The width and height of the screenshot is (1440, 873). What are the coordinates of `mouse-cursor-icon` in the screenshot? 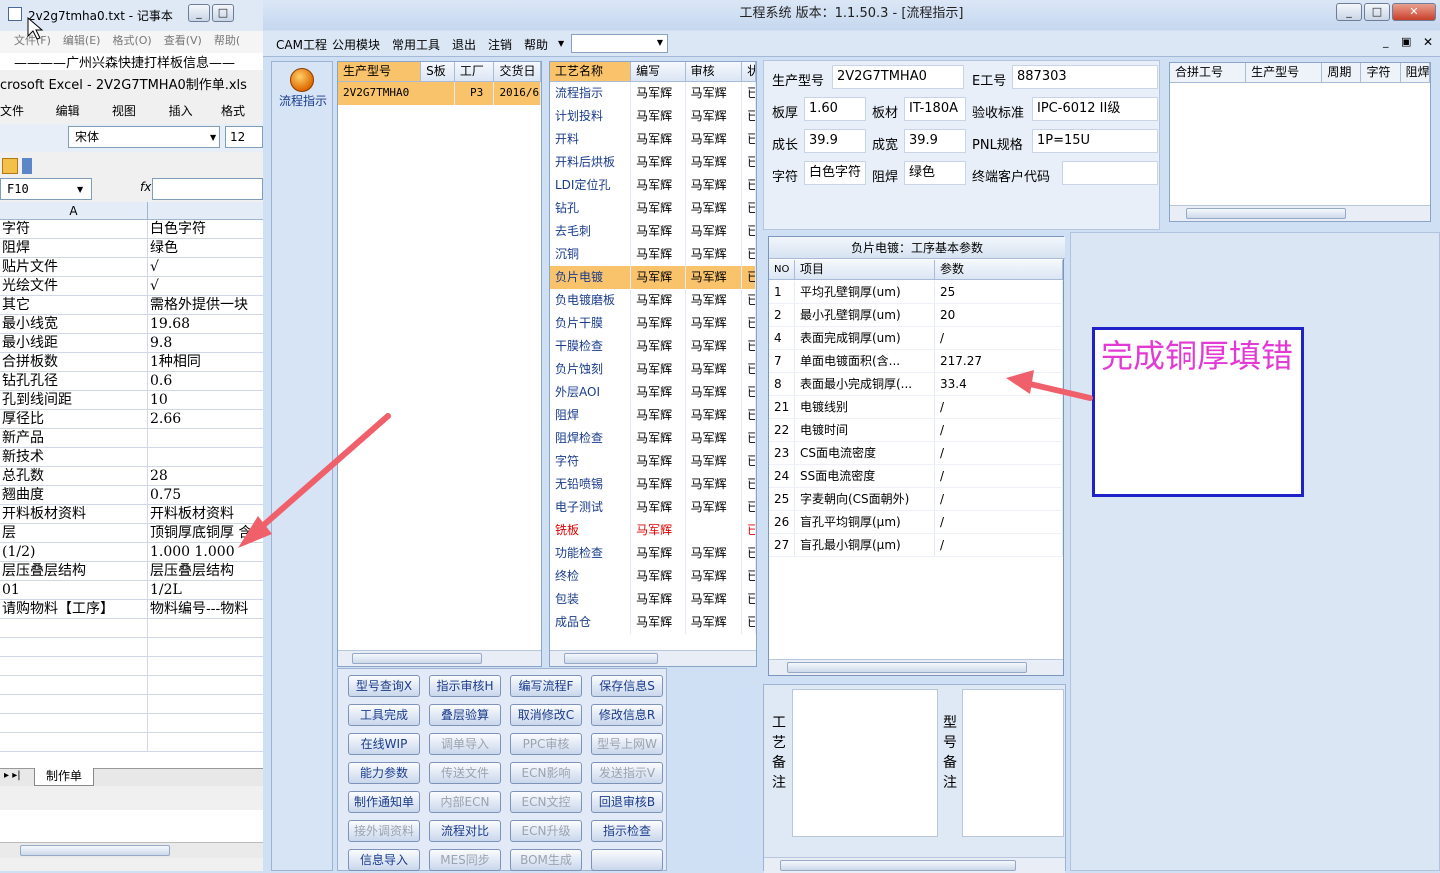 It's located at (35, 28).